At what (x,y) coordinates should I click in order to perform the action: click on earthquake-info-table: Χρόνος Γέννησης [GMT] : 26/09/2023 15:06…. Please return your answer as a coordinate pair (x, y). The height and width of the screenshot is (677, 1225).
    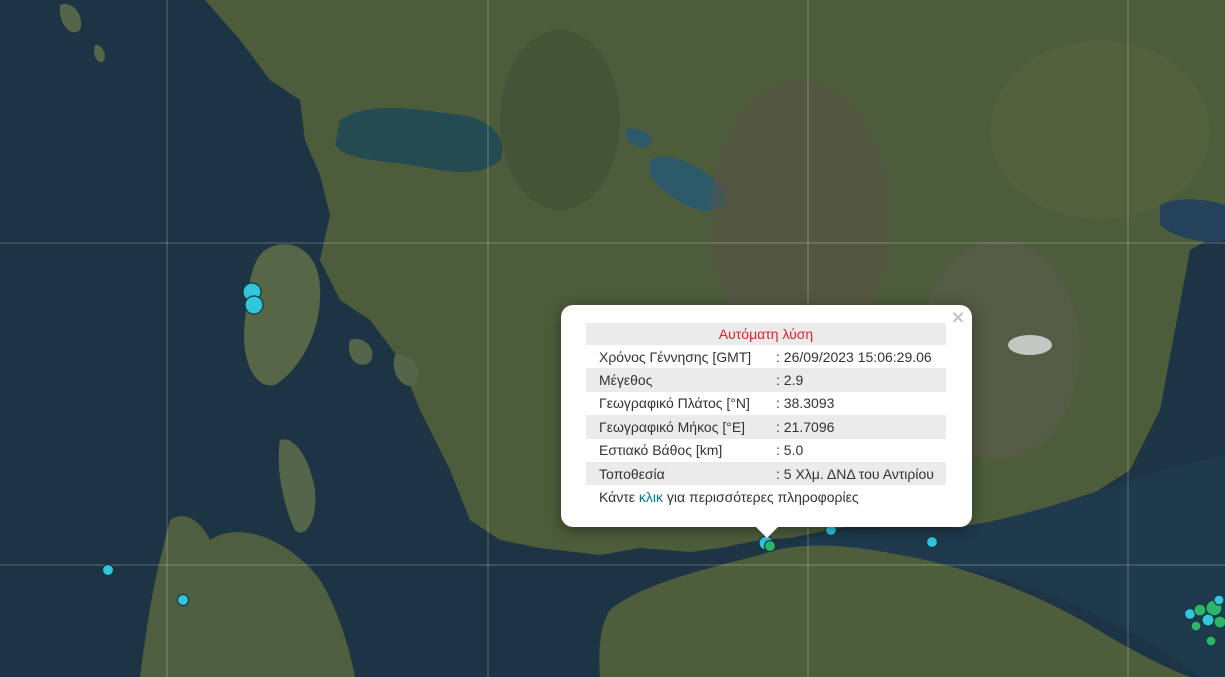
    Looking at the image, I should click on (766, 415).